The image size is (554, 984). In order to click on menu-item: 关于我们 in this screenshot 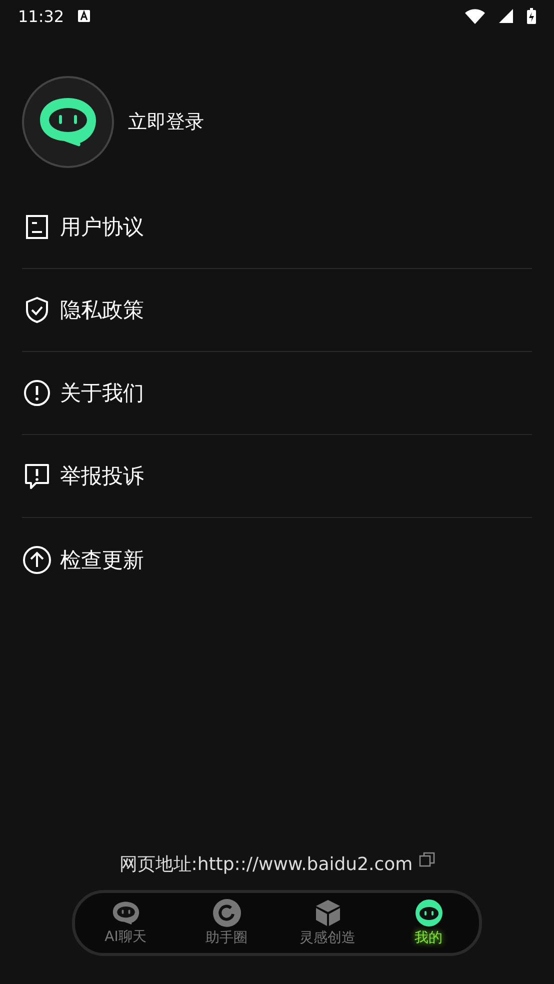, I will do `click(277, 393)`.